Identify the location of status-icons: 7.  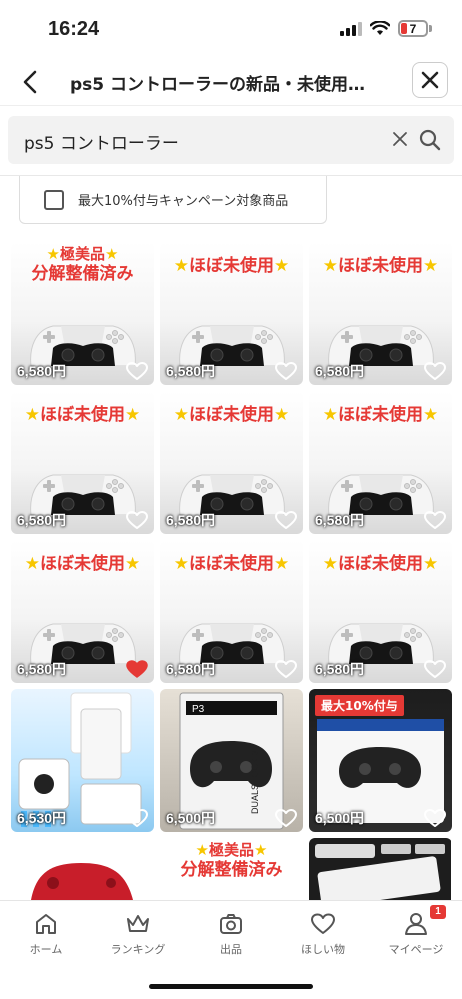
(386, 28).